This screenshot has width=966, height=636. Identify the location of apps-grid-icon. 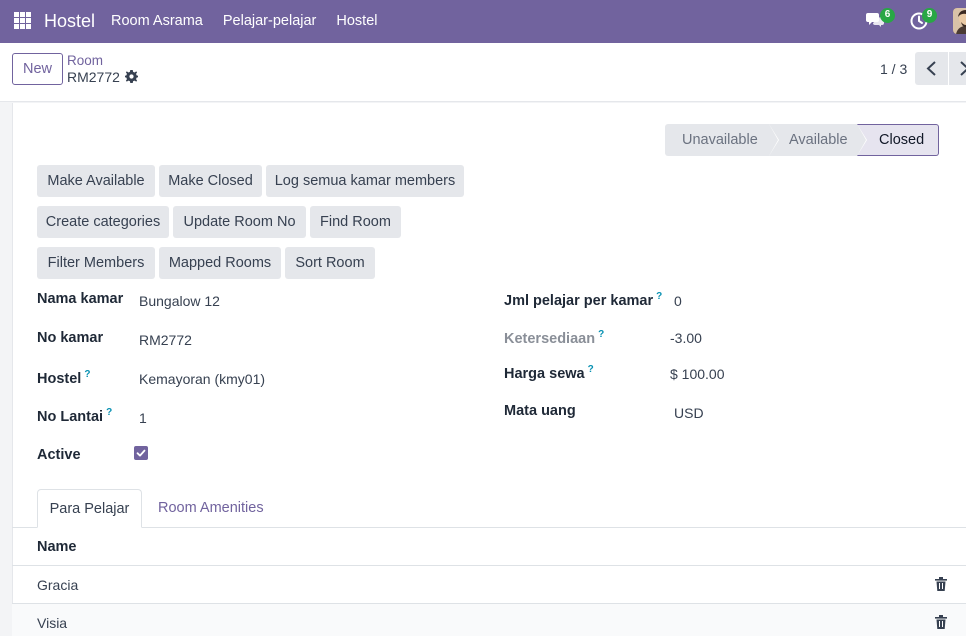
(22, 20).